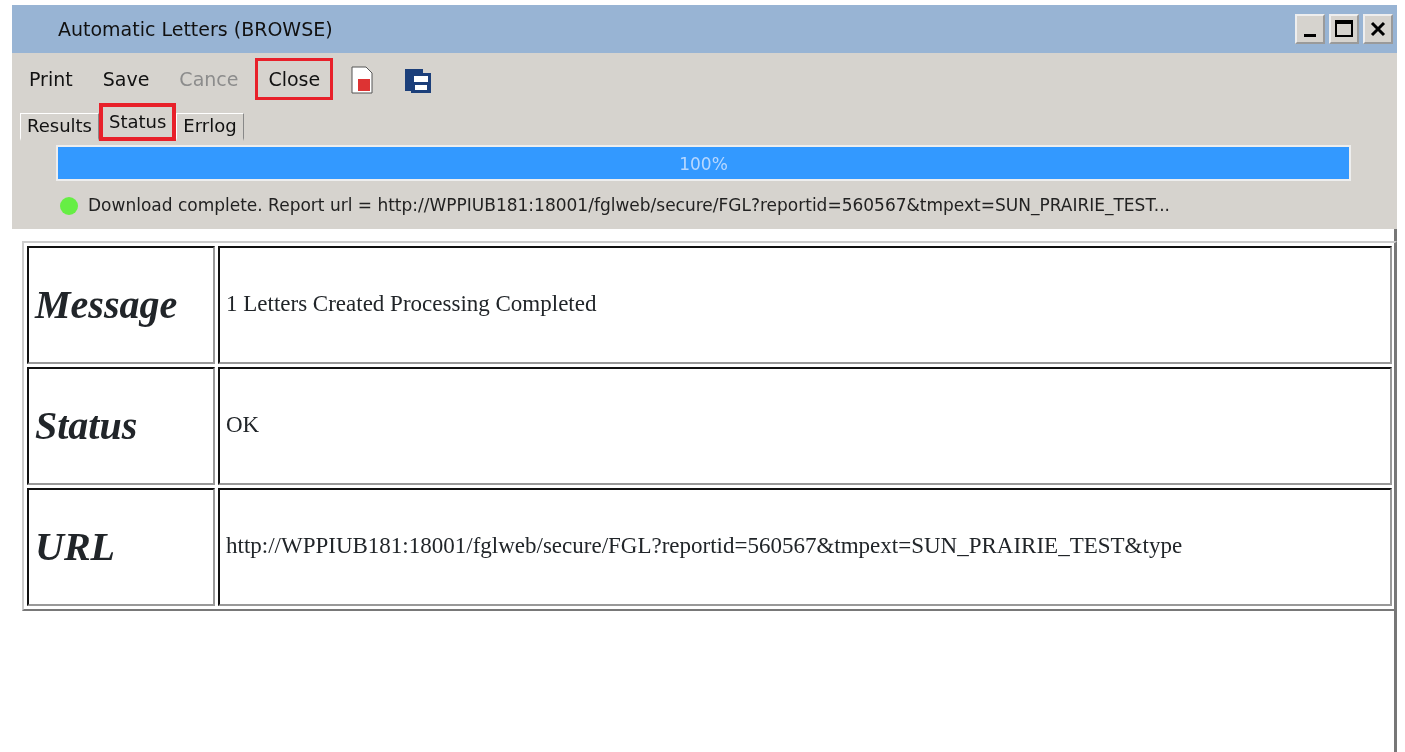 The image size is (1405, 752). I want to click on window-title: Automatic Letters (BROWSE), so click(196, 29).